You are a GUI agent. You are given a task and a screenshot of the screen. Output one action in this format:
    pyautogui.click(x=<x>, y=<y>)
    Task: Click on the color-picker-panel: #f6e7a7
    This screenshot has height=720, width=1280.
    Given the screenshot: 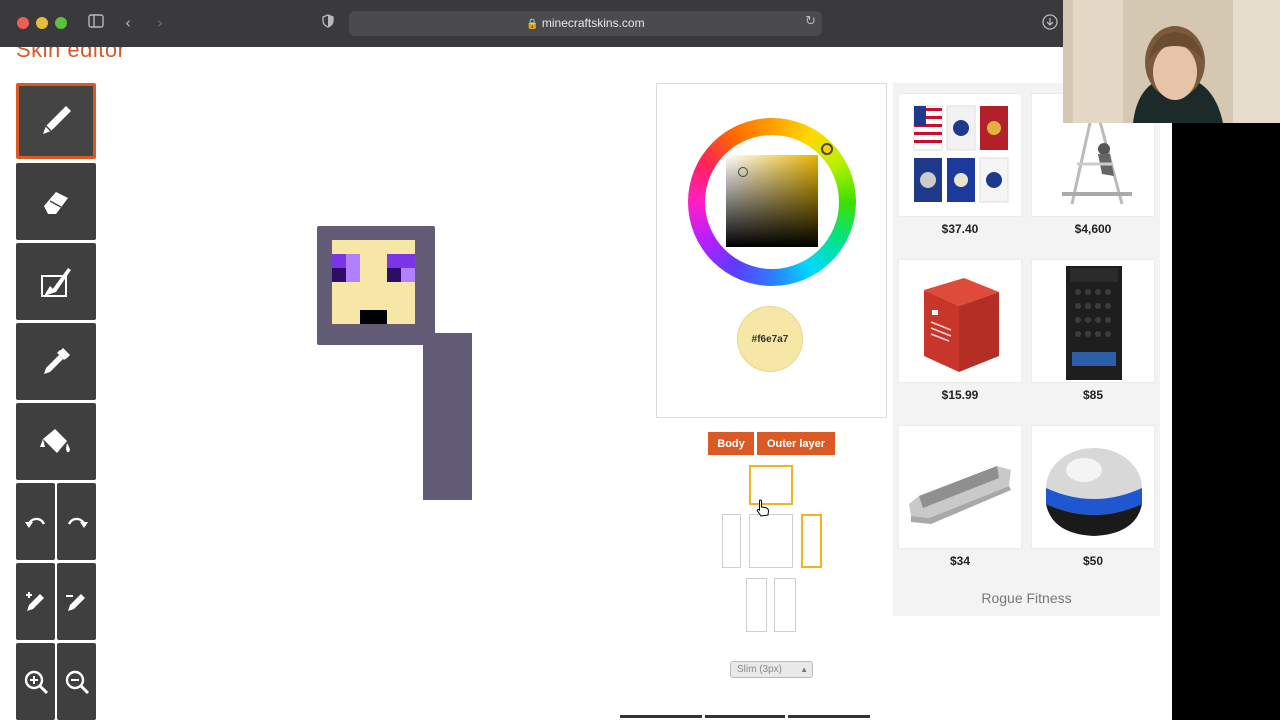 What is the action you would take?
    pyautogui.click(x=771, y=250)
    